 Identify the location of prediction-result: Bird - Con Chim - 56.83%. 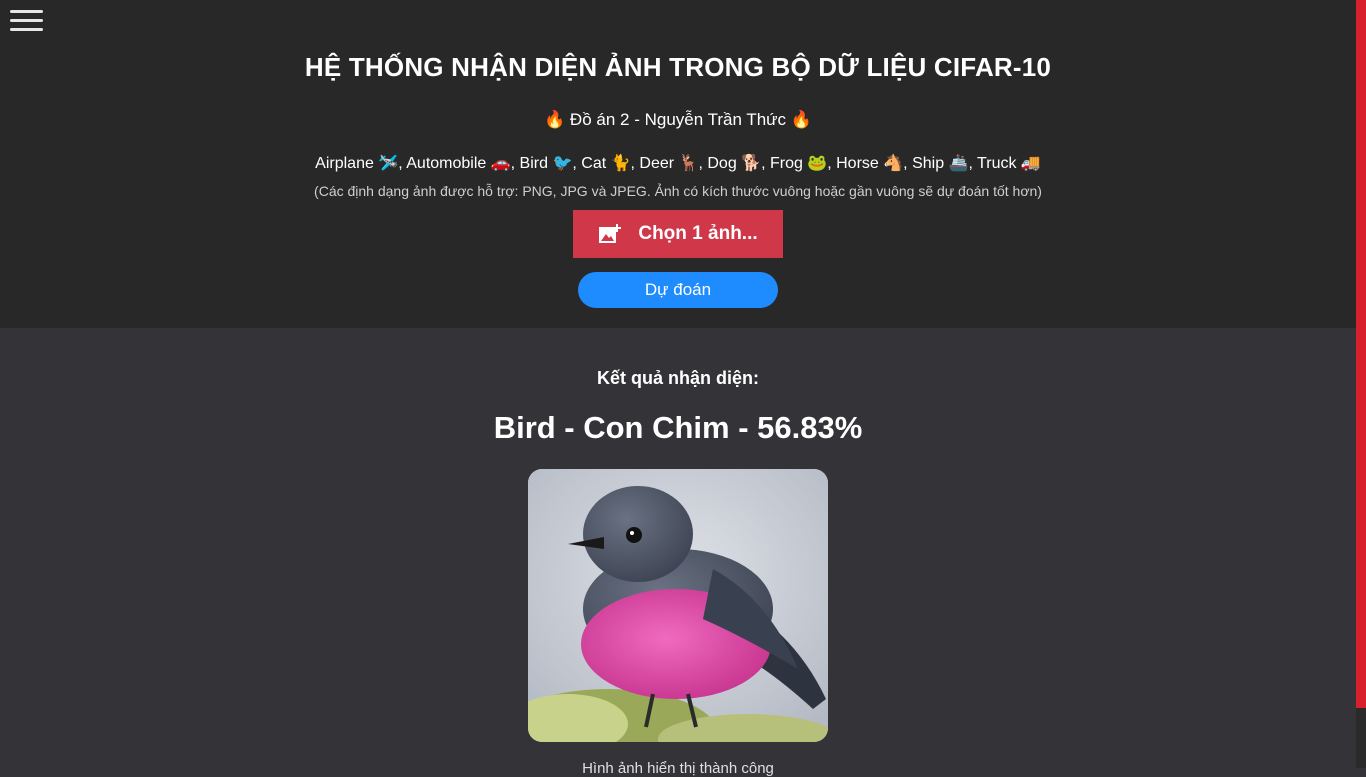
(678, 427).